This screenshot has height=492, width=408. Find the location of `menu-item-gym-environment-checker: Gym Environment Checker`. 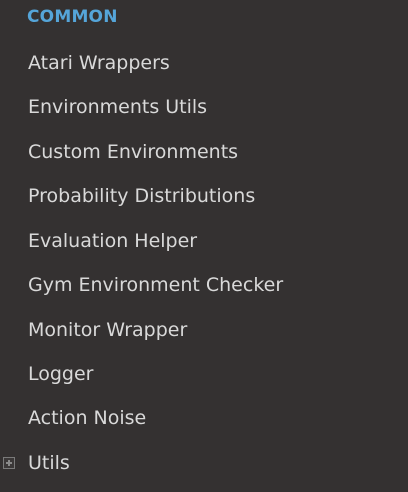

menu-item-gym-environment-checker: Gym Environment Checker is located at coordinates (204, 285).